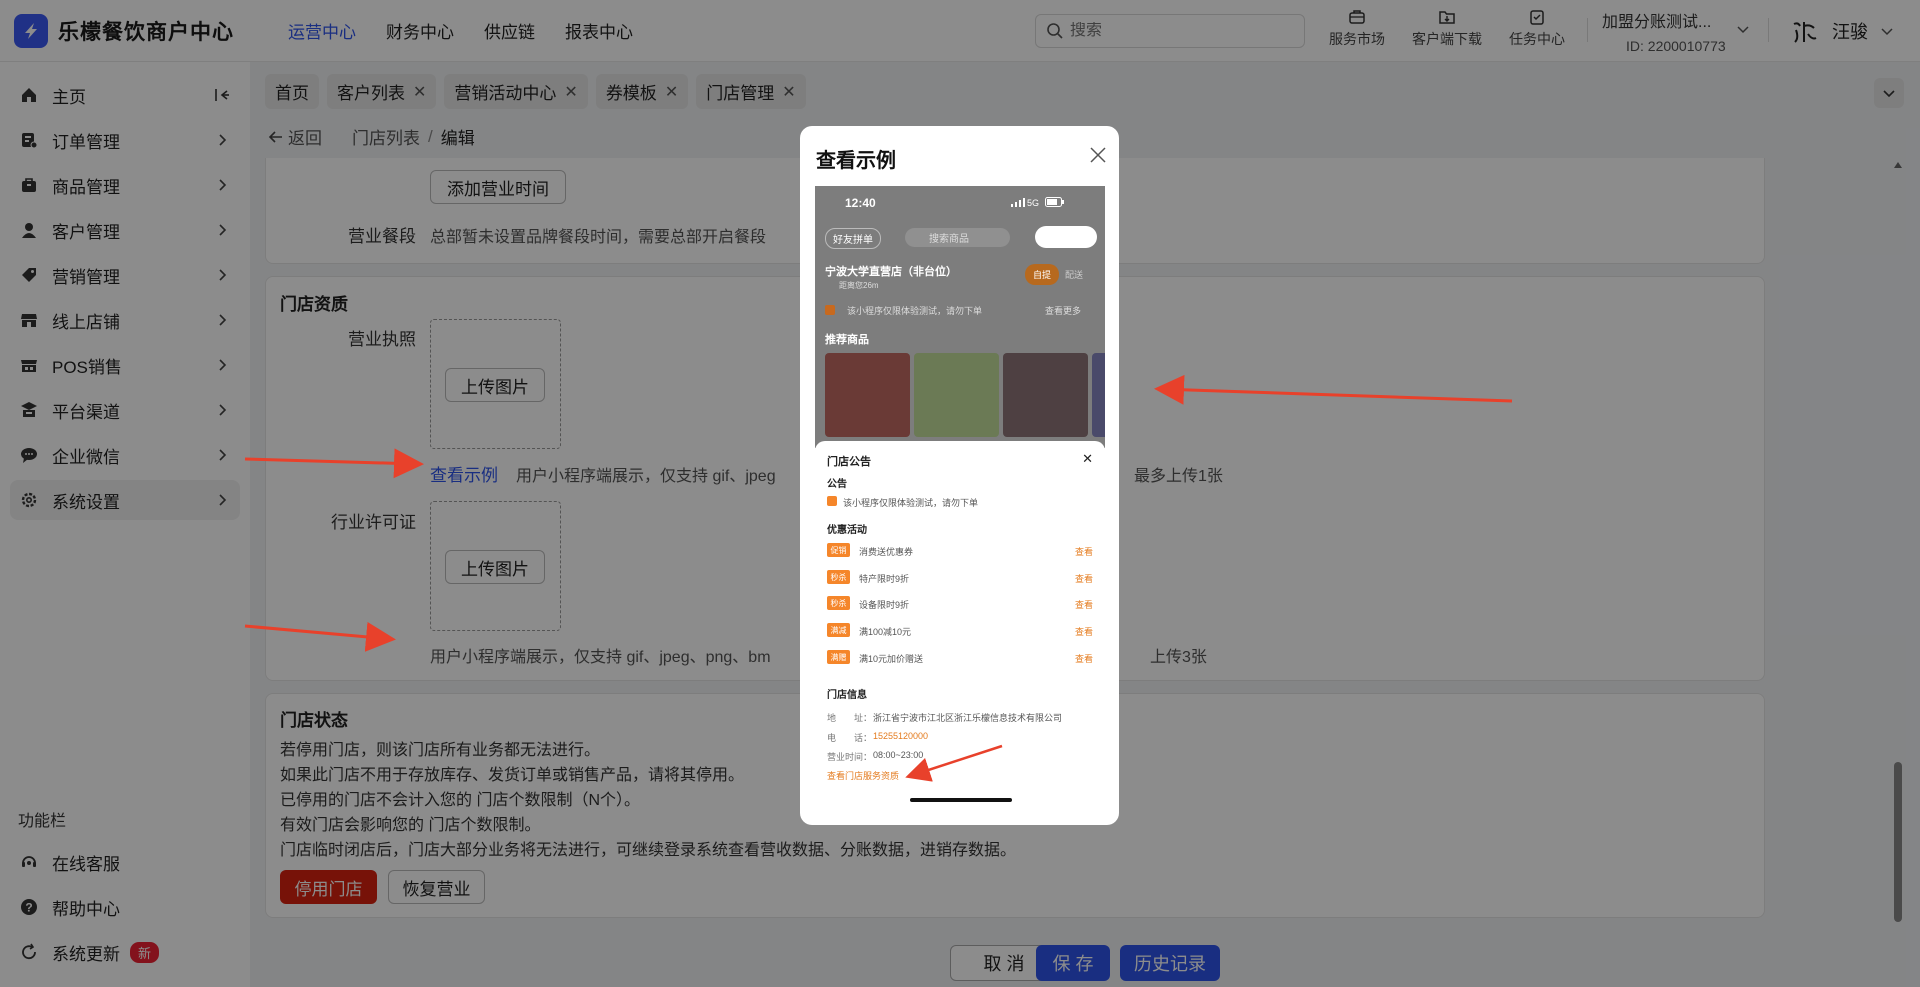 This screenshot has height=987, width=1920. I want to click on arrow-to-permit-upload, so click(320, 636).